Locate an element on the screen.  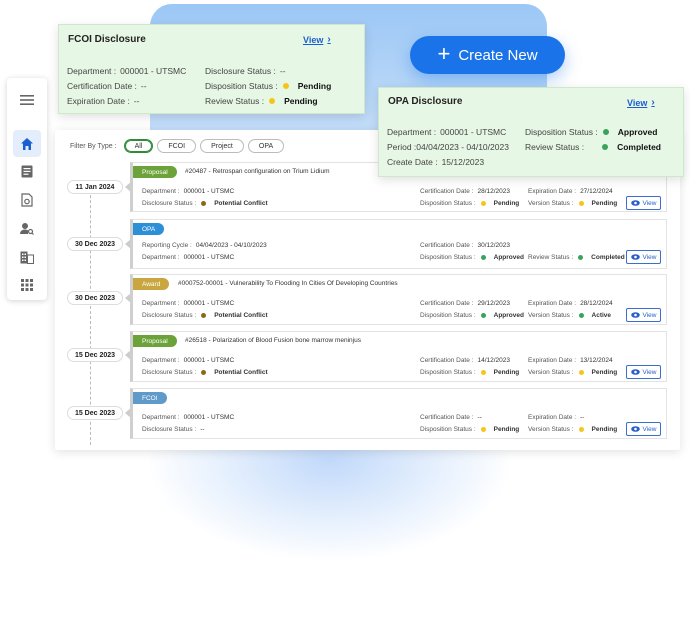
expiration-date-value: 28/12/2024 is located at coordinates (596, 303).